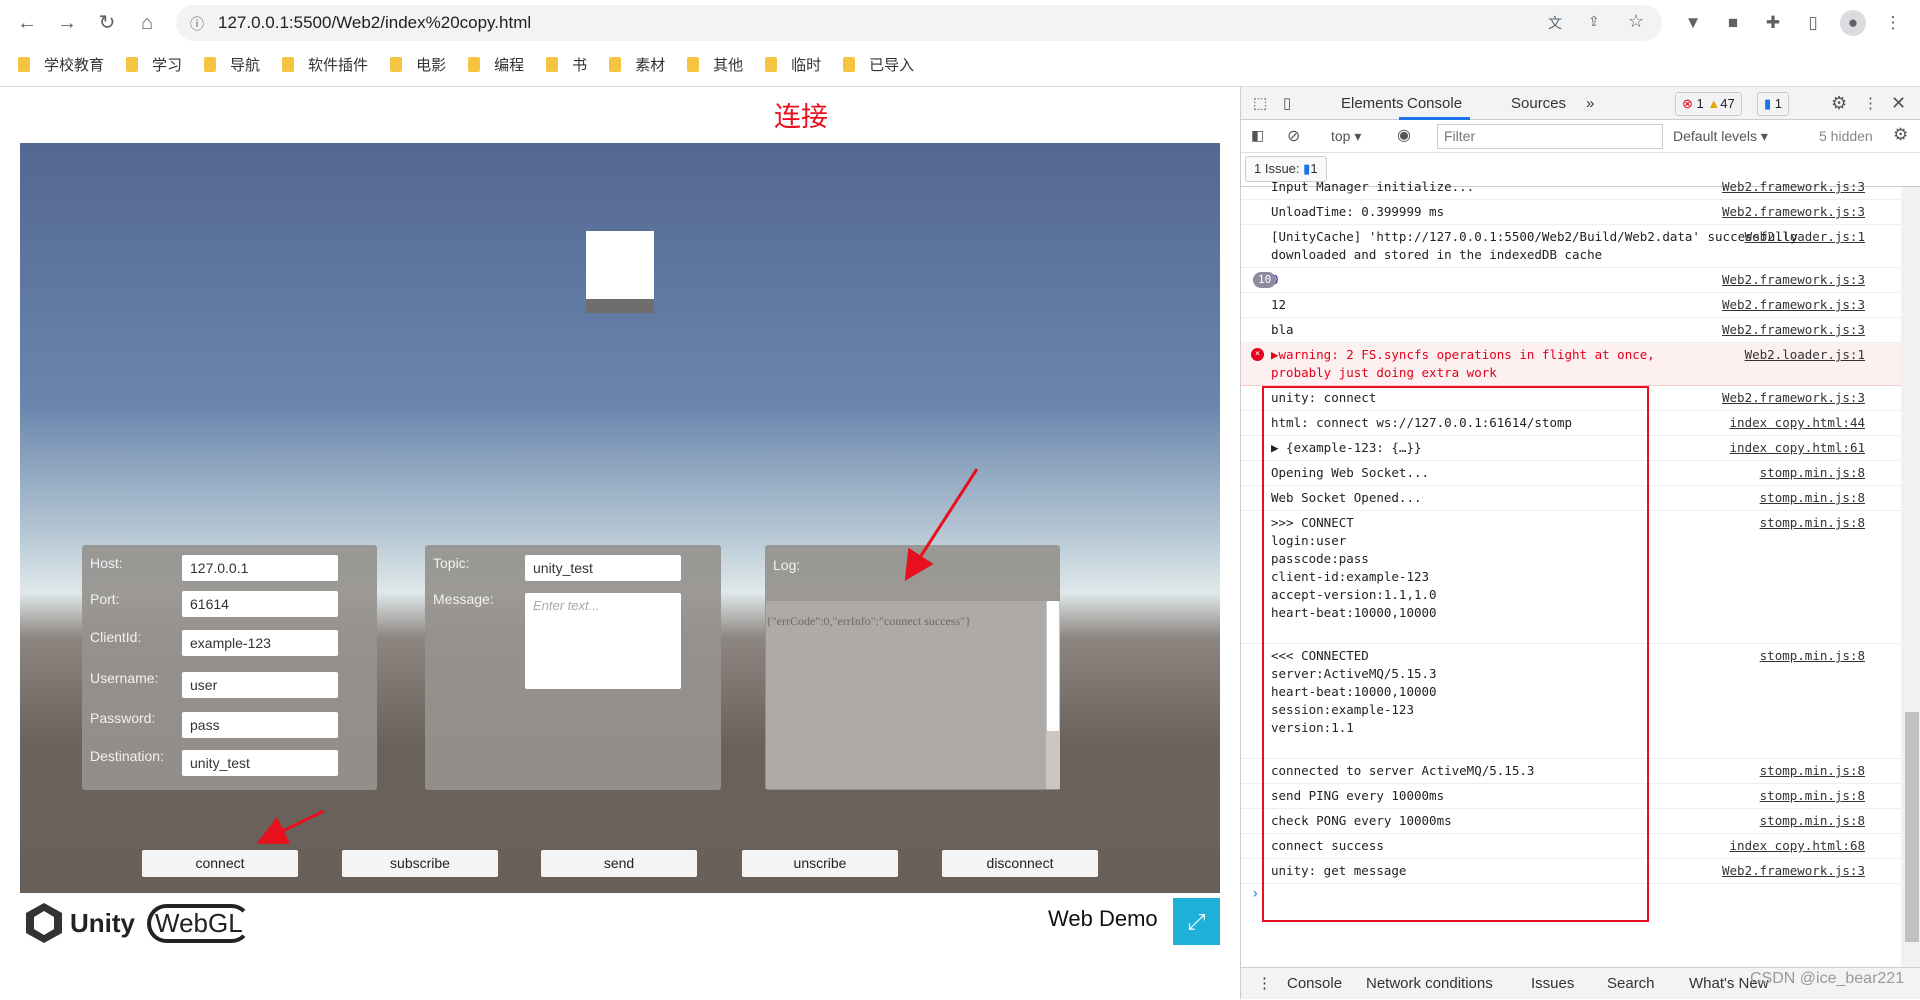 This screenshot has width=1920, height=1000. Describe the element at coordinates (220, 863) in the screenshot. I see `connect-button: connect` at that location.